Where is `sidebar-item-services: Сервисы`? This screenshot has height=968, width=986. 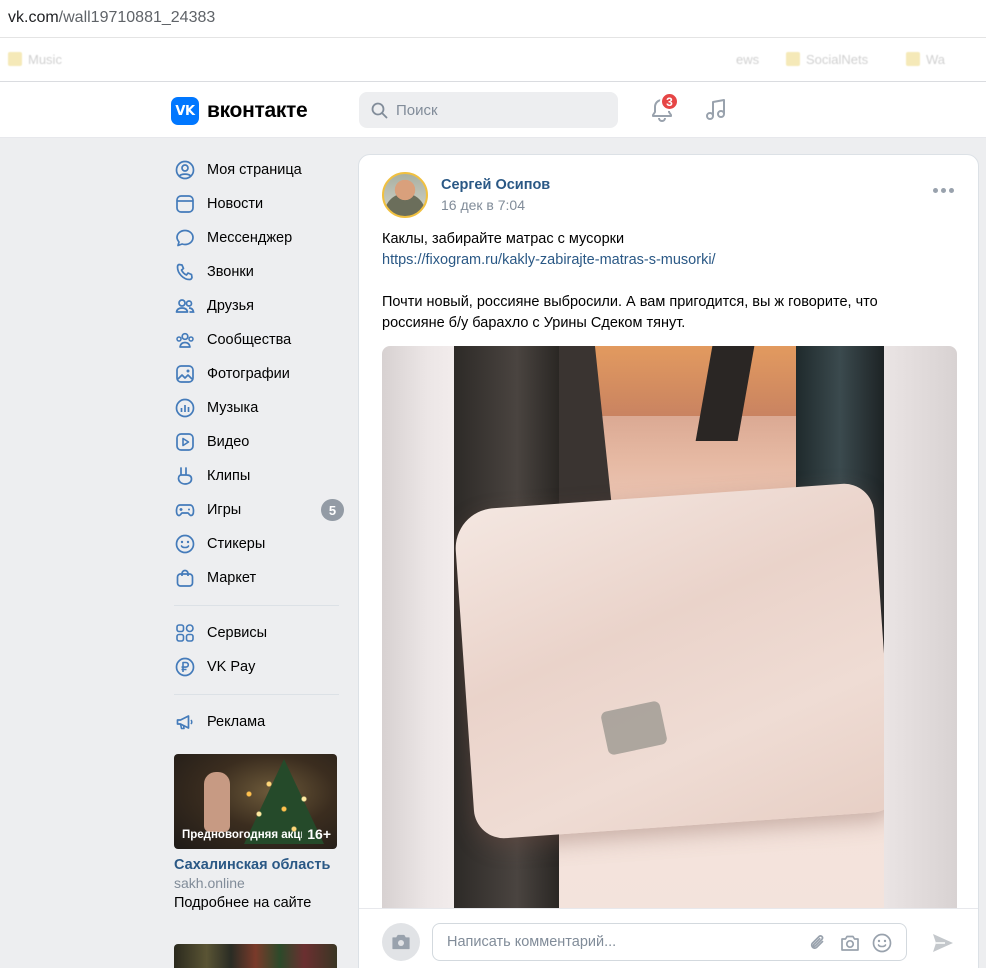 sidebar-item-services: Сервисы is located at coordinates (259, 633).